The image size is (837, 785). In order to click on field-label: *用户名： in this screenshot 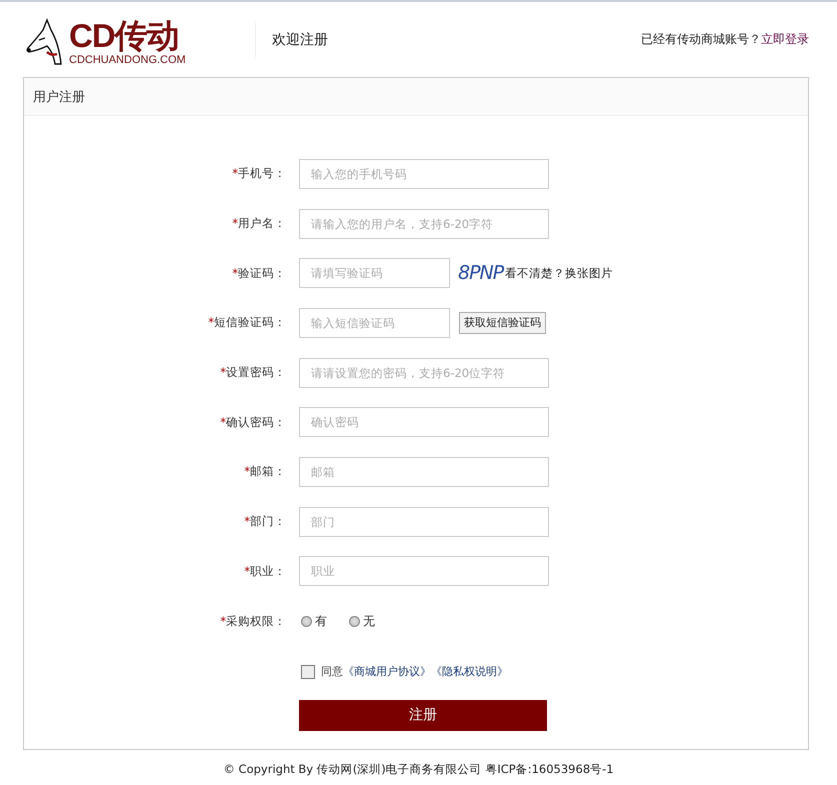, I will do `click(258, 224)`.